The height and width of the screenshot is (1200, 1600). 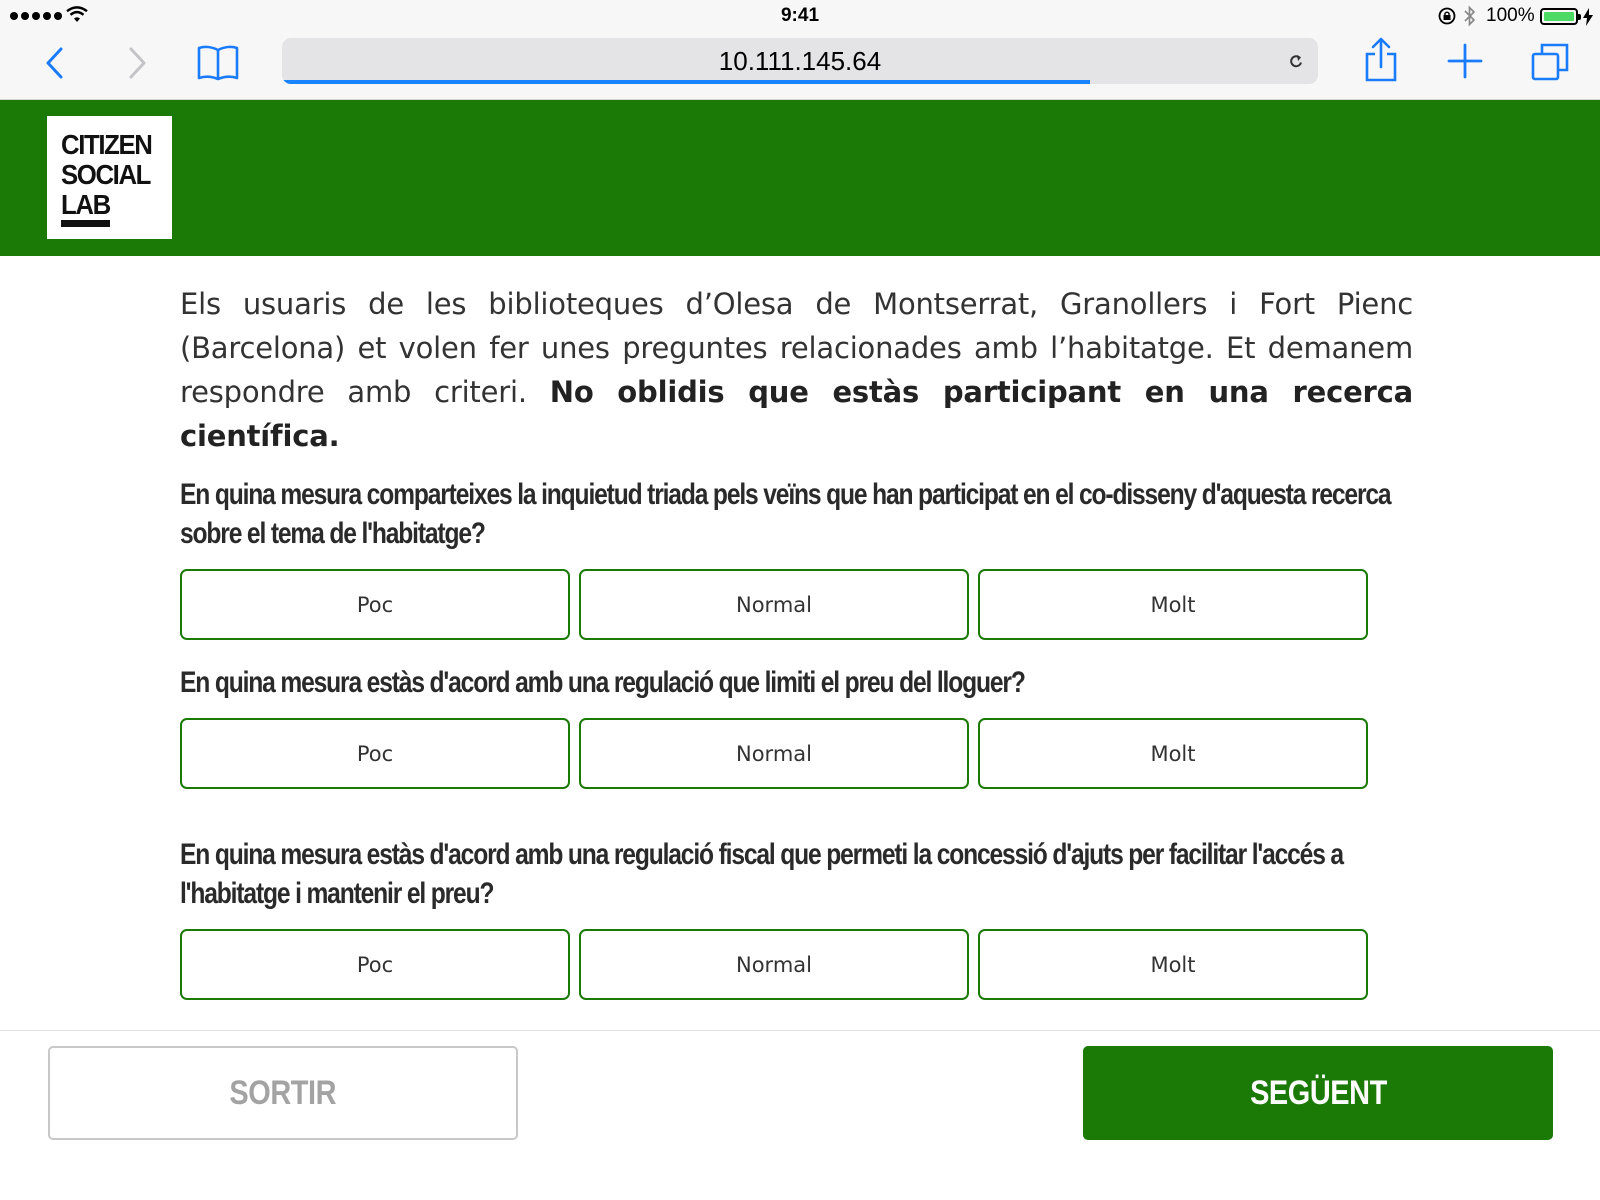 I want to click on logo-line: SOCIAL, so click(x=106, y=174).